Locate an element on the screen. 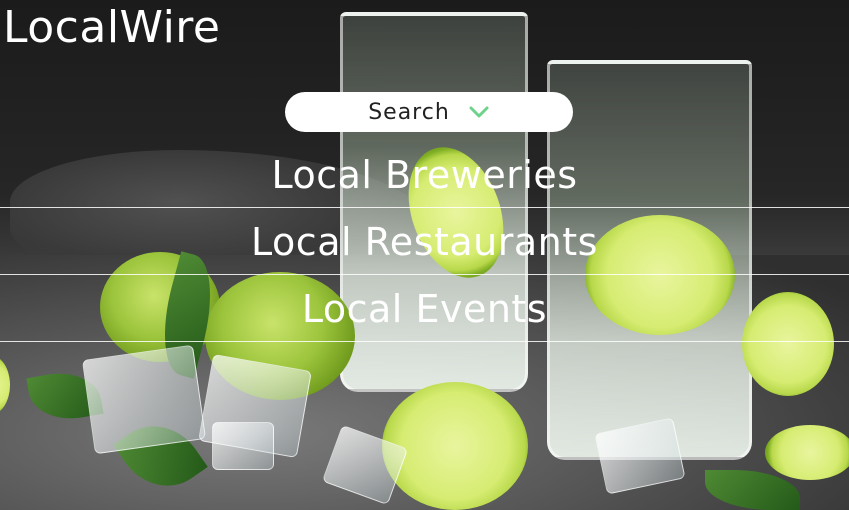 The height and width of the screenshot is (510, 849). site-logo: LocalWire is located at coordinates (112, 28).